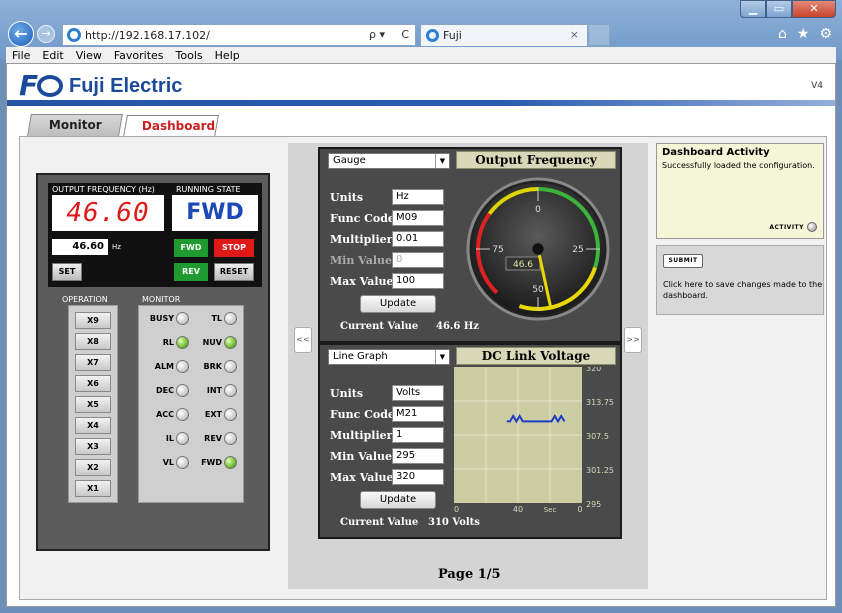  Describe the element at coordinates (46, 34) in the screenshot. I see `forward-button: →` at that location.